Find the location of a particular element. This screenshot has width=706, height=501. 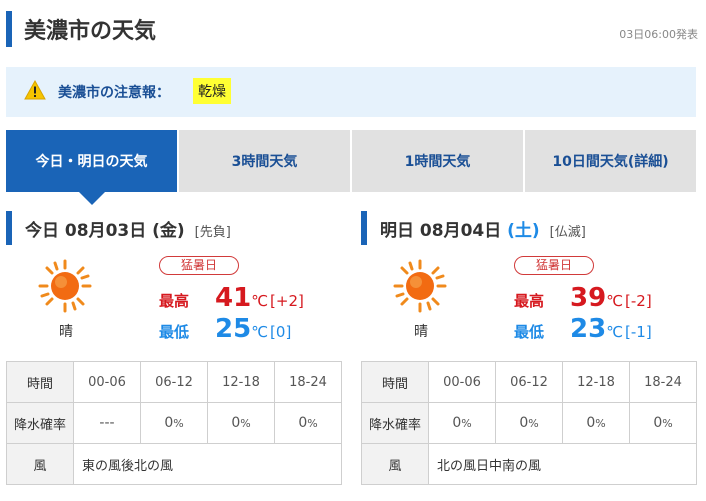

title-accent-bar is located at coordinates (9, 29).